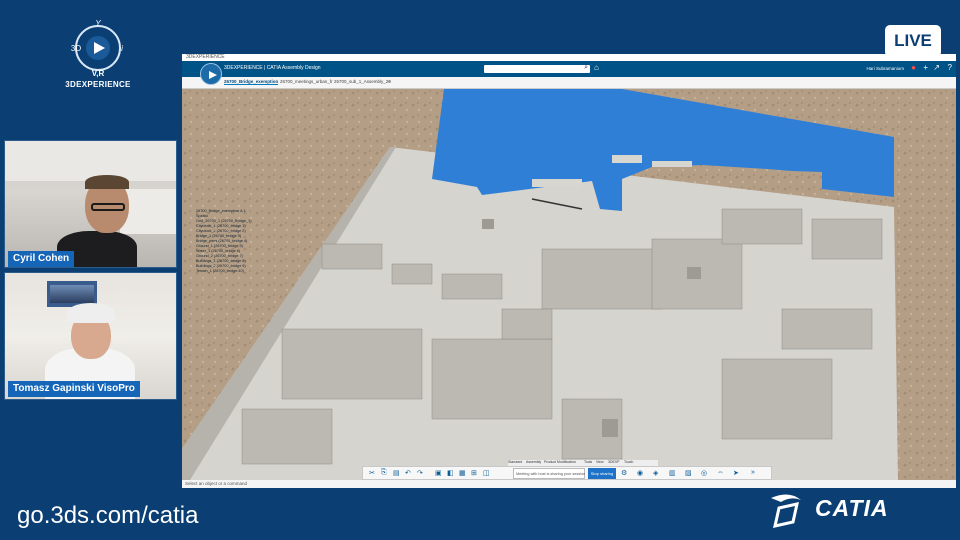 The image size is (960, 540). Describe the element at coordinates (236, 271) in the screenshot. I see `tree-item: Terrain_1 (26700_bridge 10)` at that location.